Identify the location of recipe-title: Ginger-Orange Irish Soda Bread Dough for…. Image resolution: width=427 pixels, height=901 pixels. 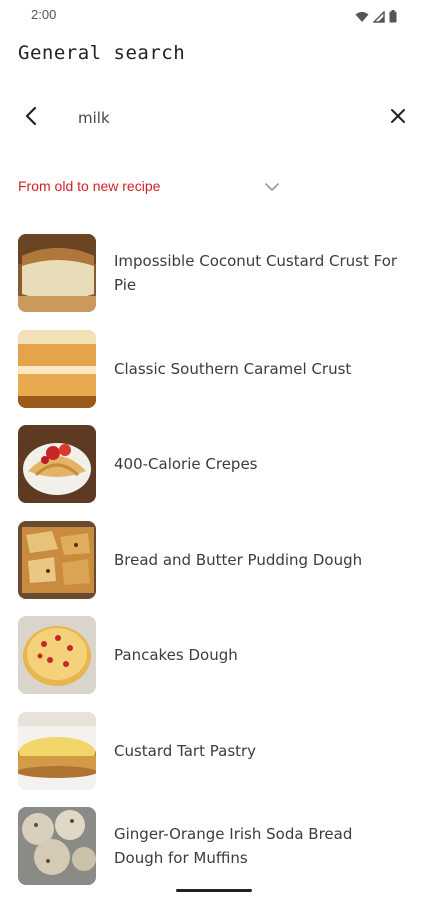
(233, 846).